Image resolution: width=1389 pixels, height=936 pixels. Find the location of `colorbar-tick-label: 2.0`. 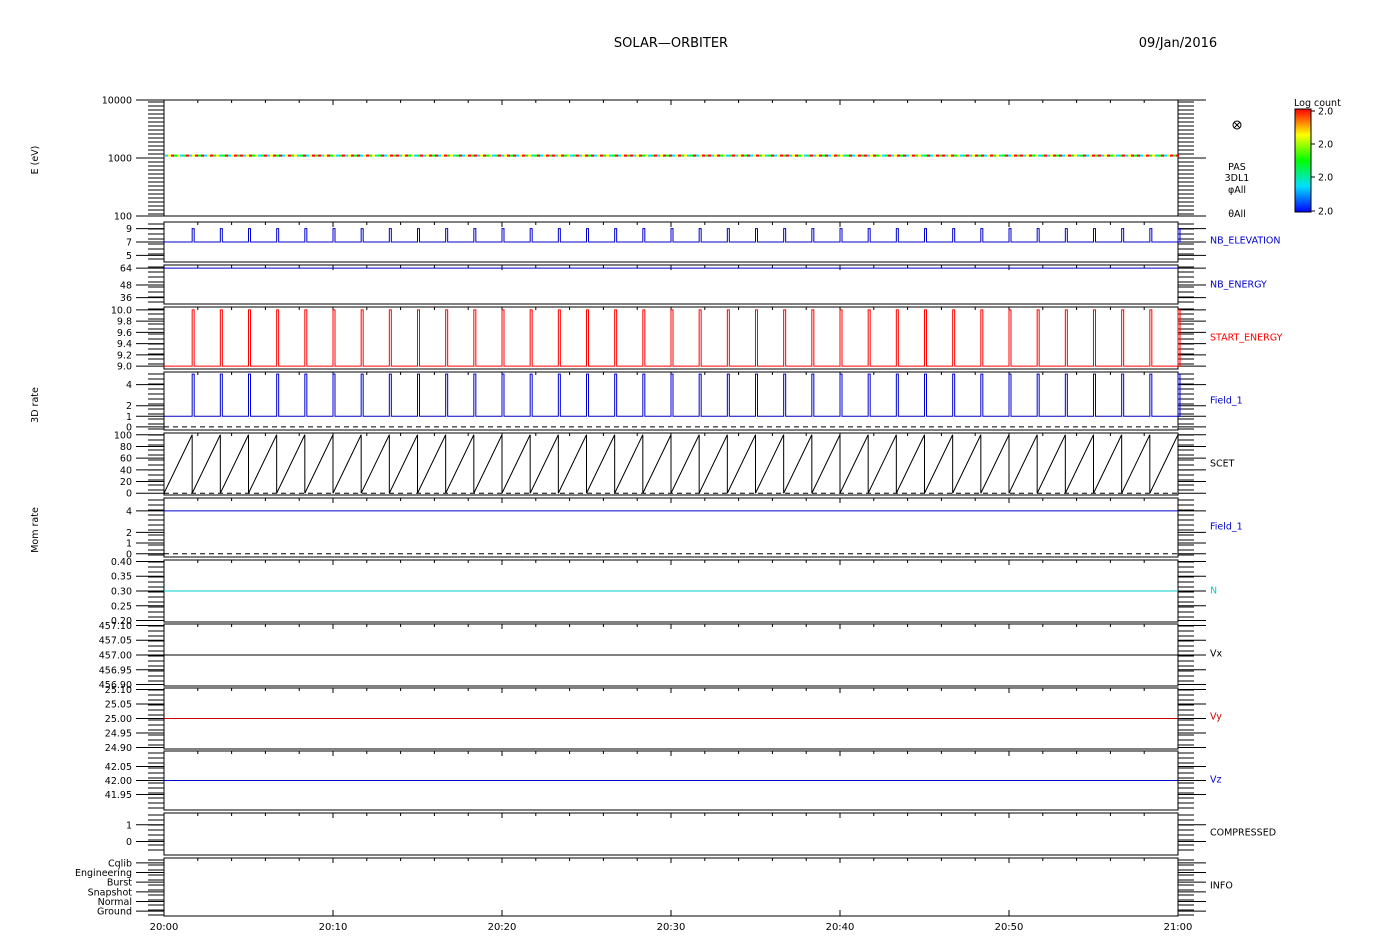

colorbar-tick-label: 2.0 is located at coordinates (1325, 145).